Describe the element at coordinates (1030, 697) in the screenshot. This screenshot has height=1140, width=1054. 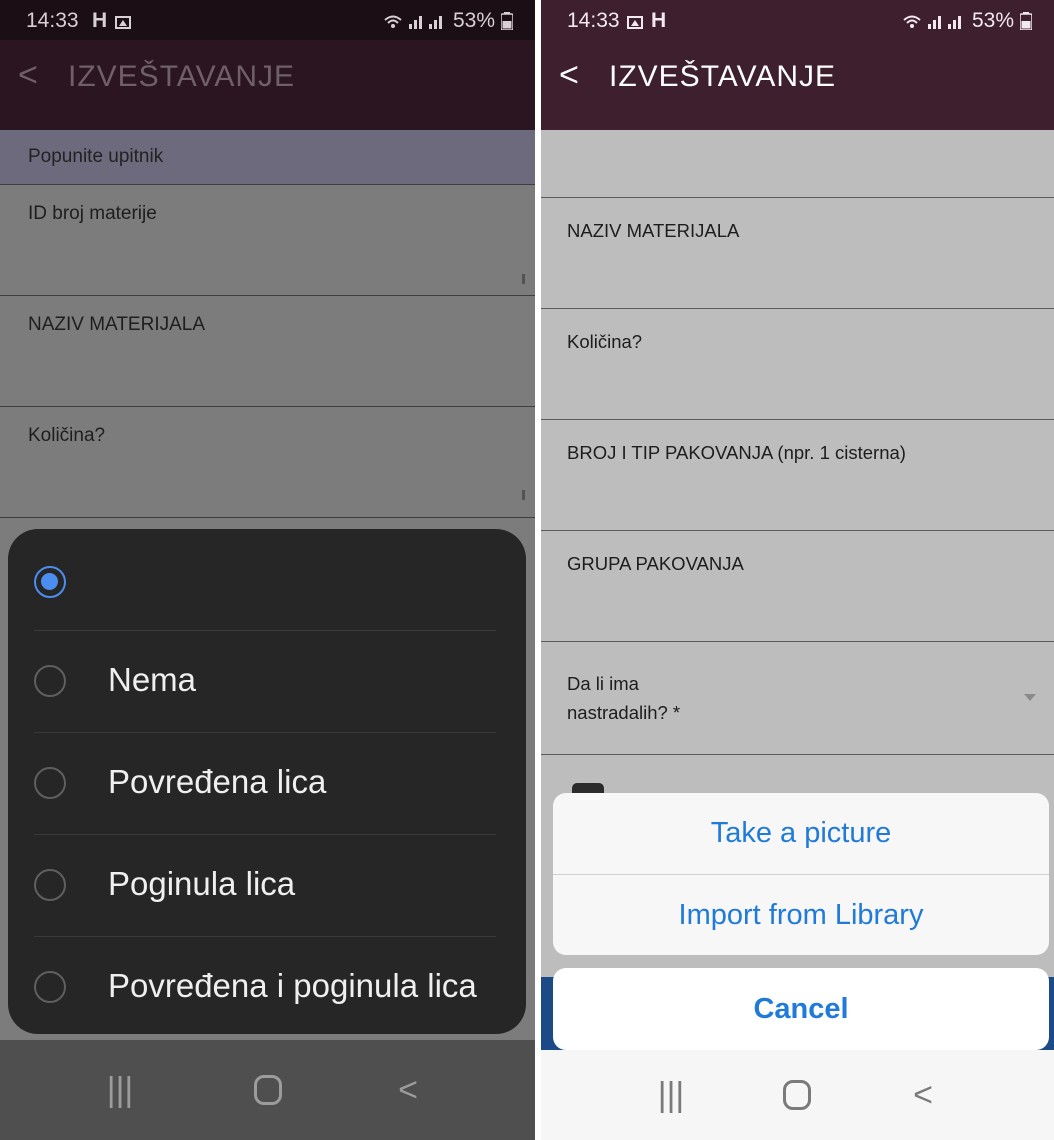
I see `dropdown-arrow-icon` at that location.